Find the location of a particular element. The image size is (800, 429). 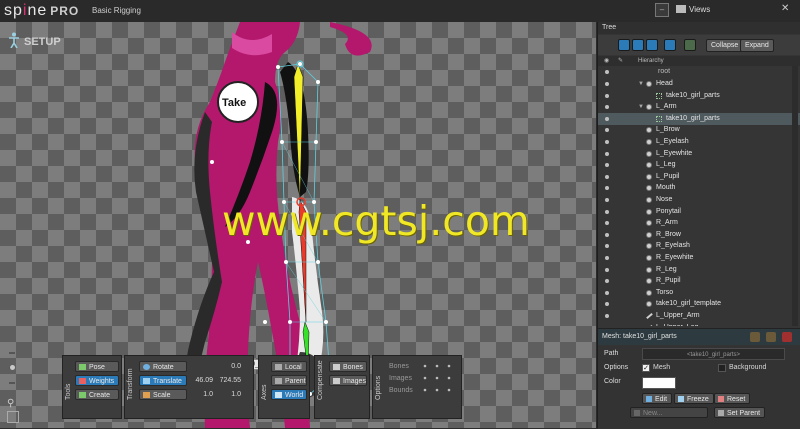

create-button: Create is located at coordinates (97, 394).